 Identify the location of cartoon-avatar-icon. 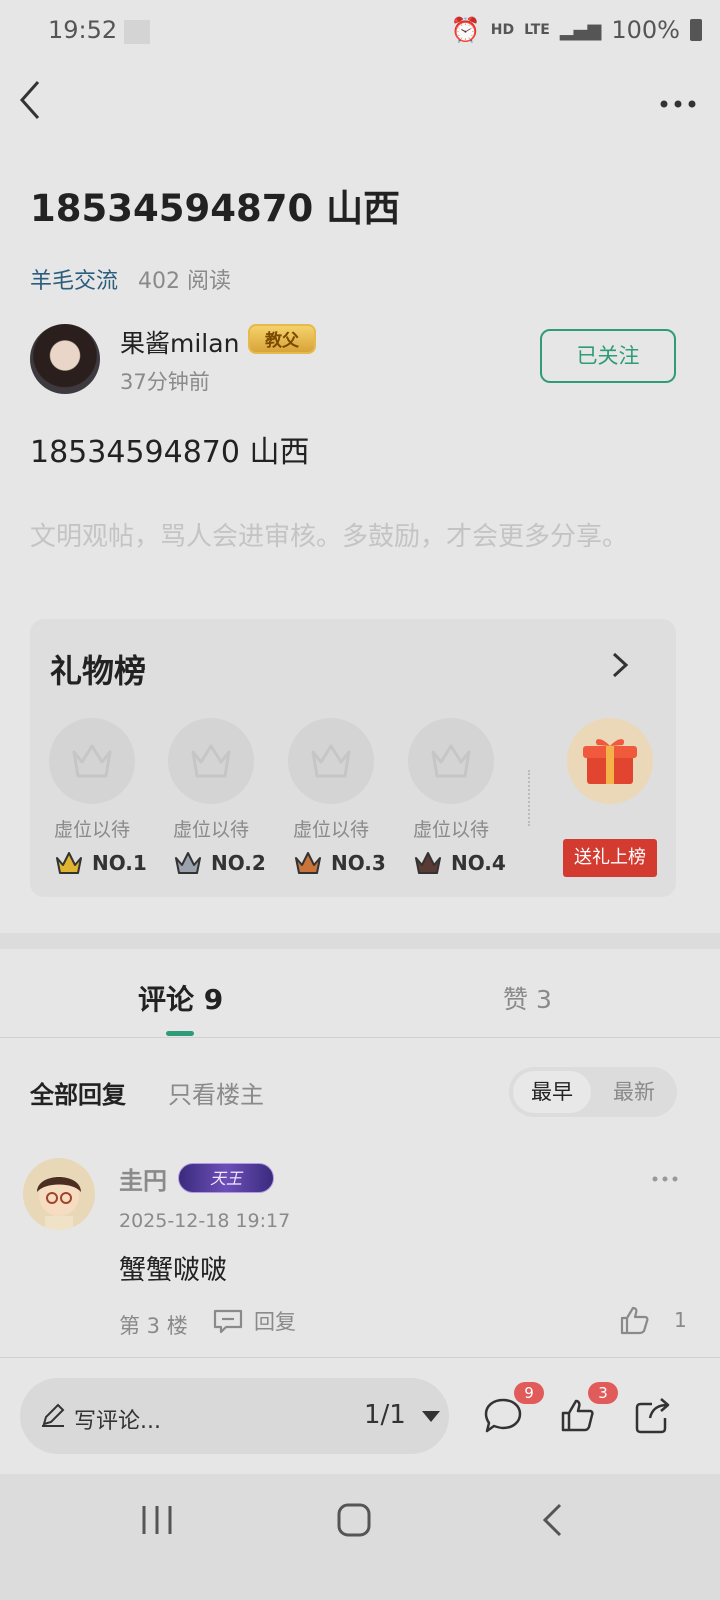
(59, 1203).